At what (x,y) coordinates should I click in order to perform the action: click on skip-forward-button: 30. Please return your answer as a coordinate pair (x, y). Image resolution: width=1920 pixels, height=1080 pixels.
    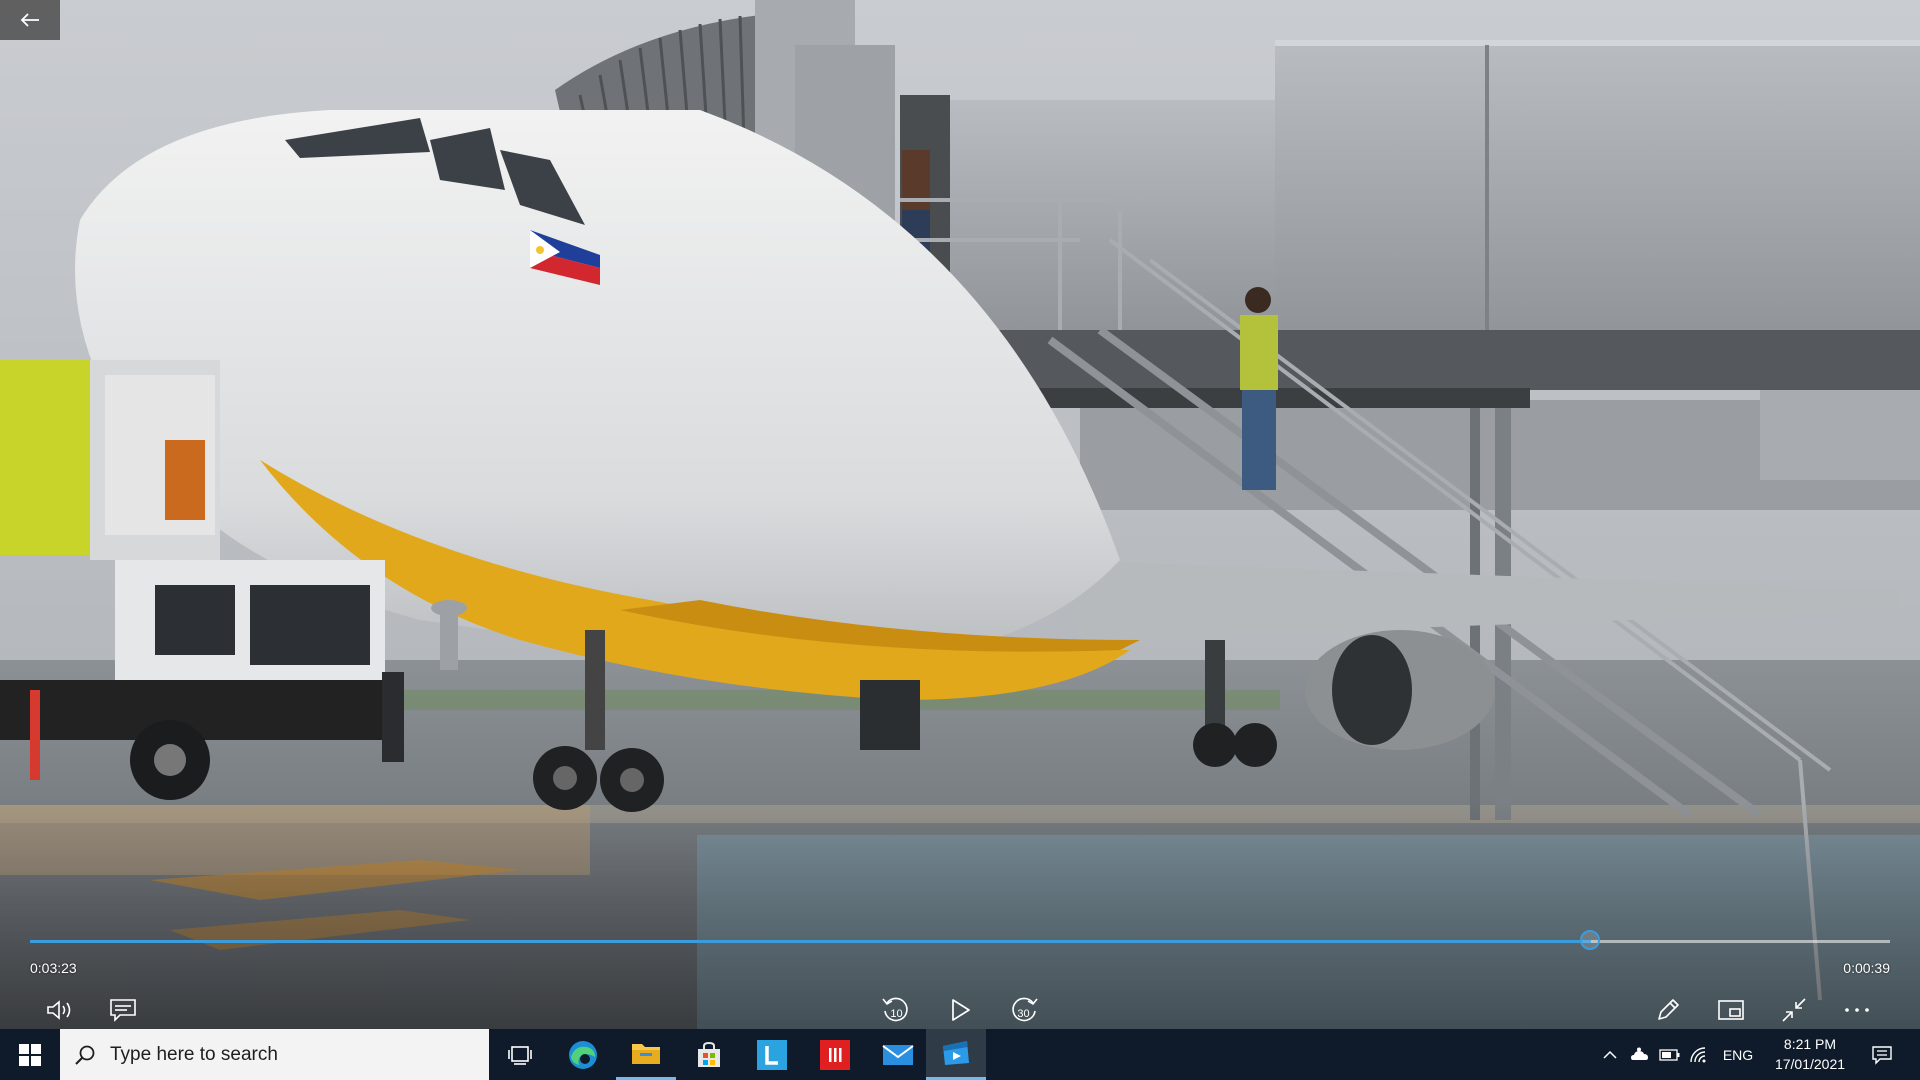
    Looking at the image, I should click on (1024, 1010).